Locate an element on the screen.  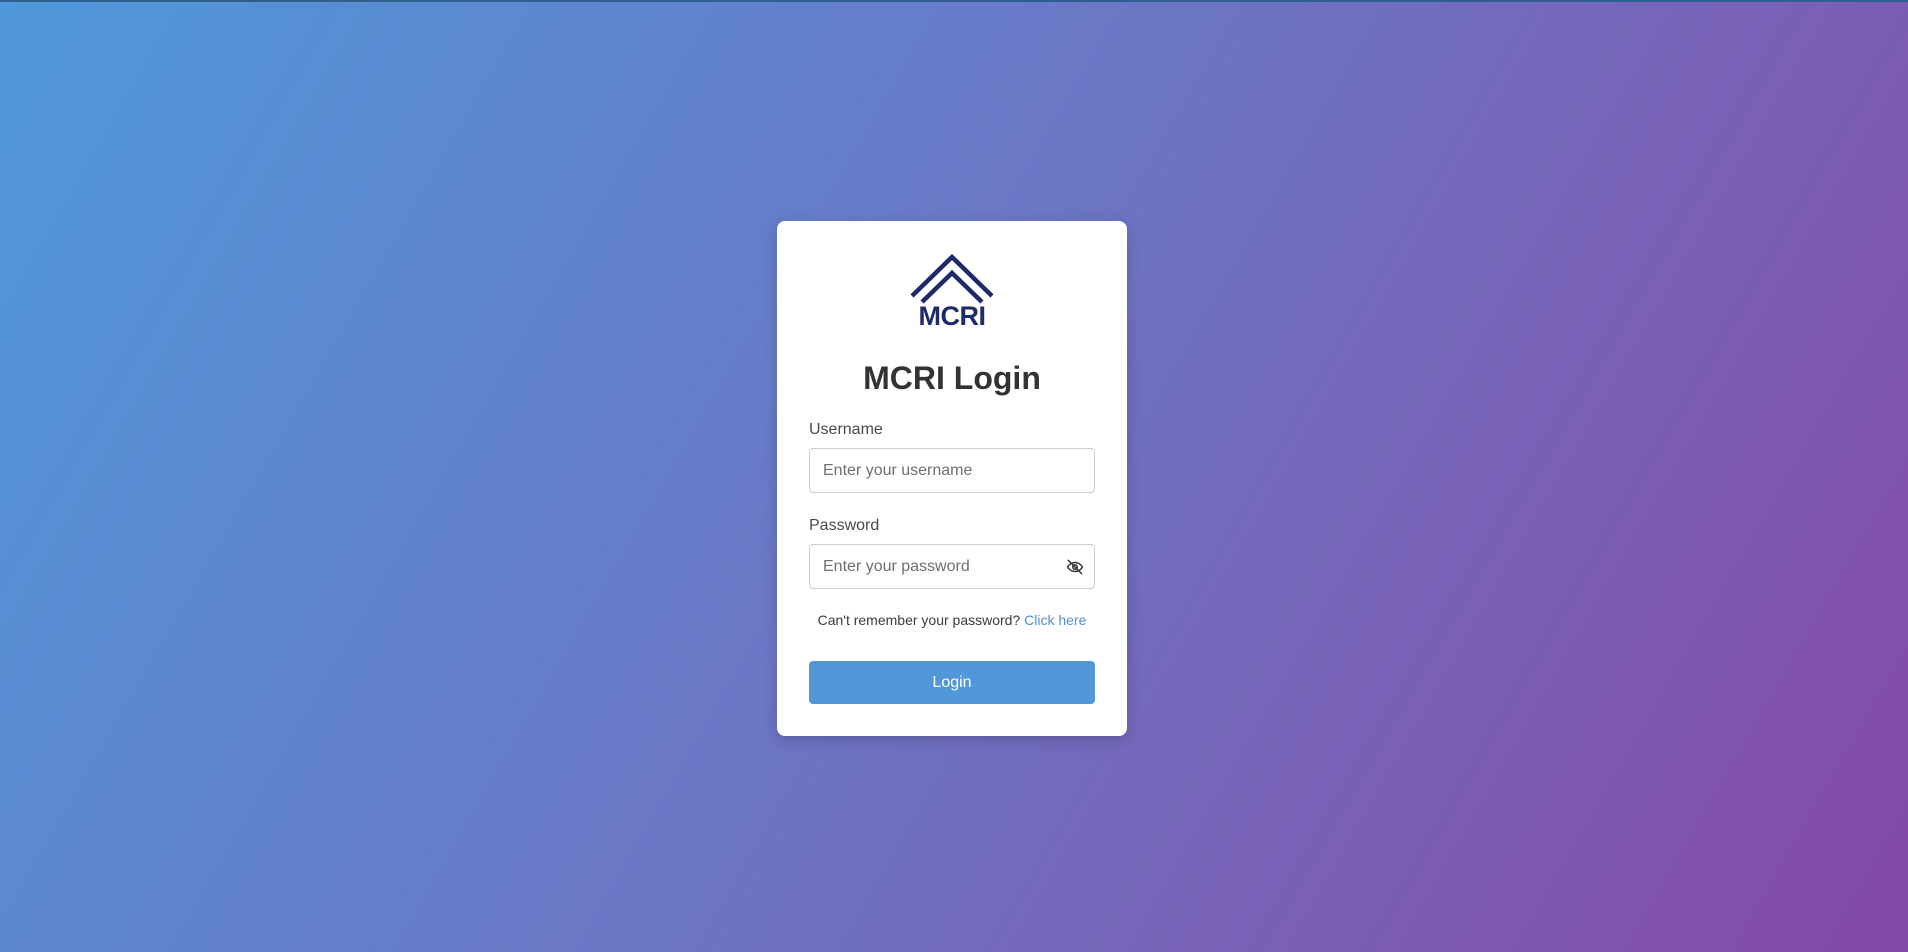
username-field is located at coordinates (952, 470).